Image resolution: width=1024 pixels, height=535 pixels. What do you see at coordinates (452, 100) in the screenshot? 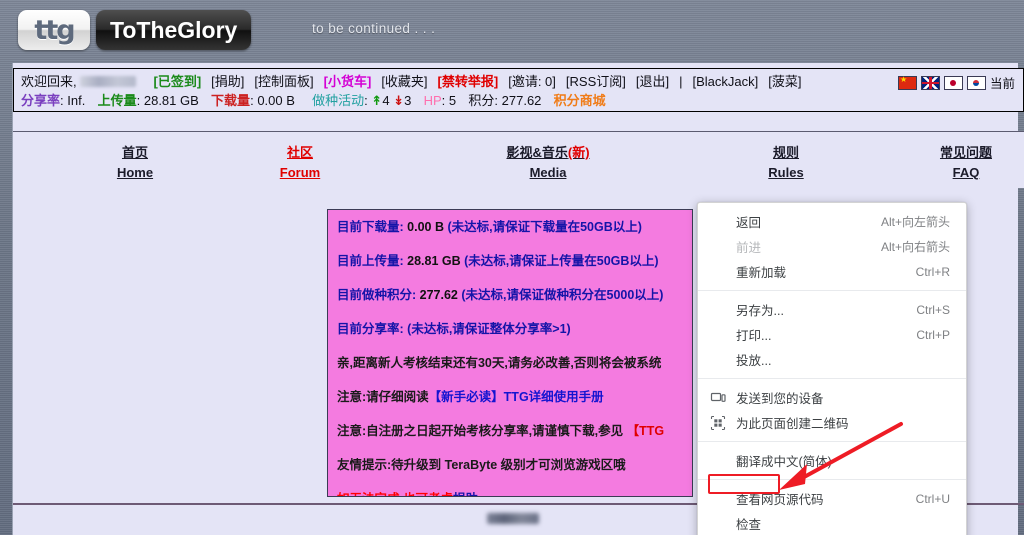
I see `hp-value: 5` at bounding box center [452, 100].